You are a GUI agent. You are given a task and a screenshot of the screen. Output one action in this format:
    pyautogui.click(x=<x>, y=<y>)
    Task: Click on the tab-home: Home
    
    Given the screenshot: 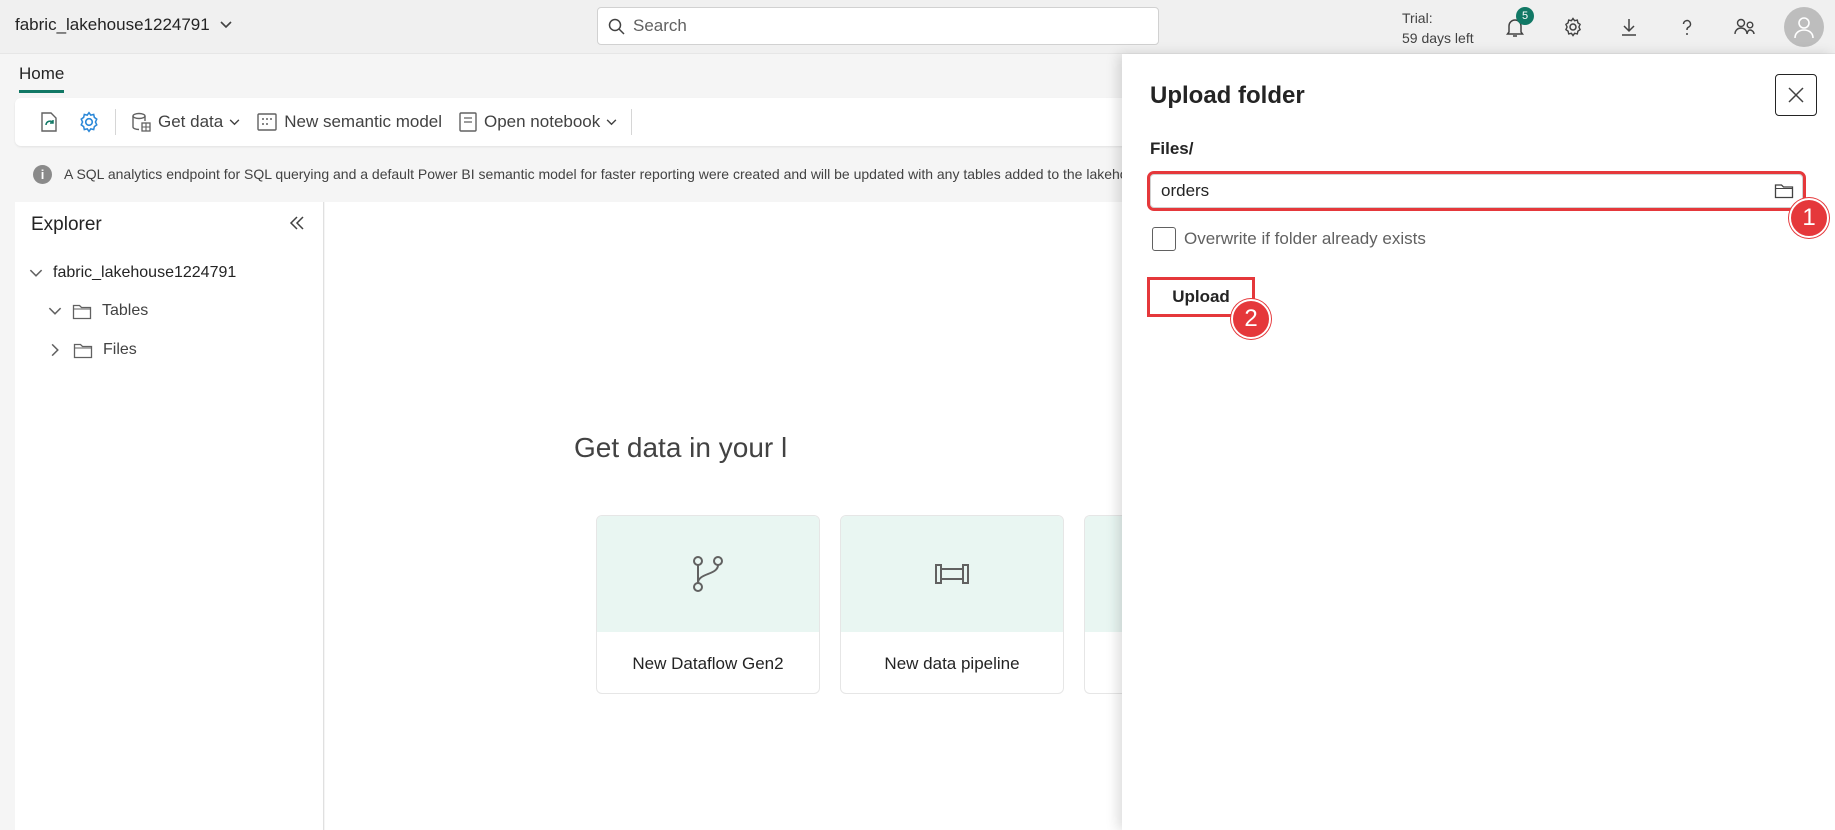 What is the action you would take?
    pyautogui.click(x=42, y=78)
    